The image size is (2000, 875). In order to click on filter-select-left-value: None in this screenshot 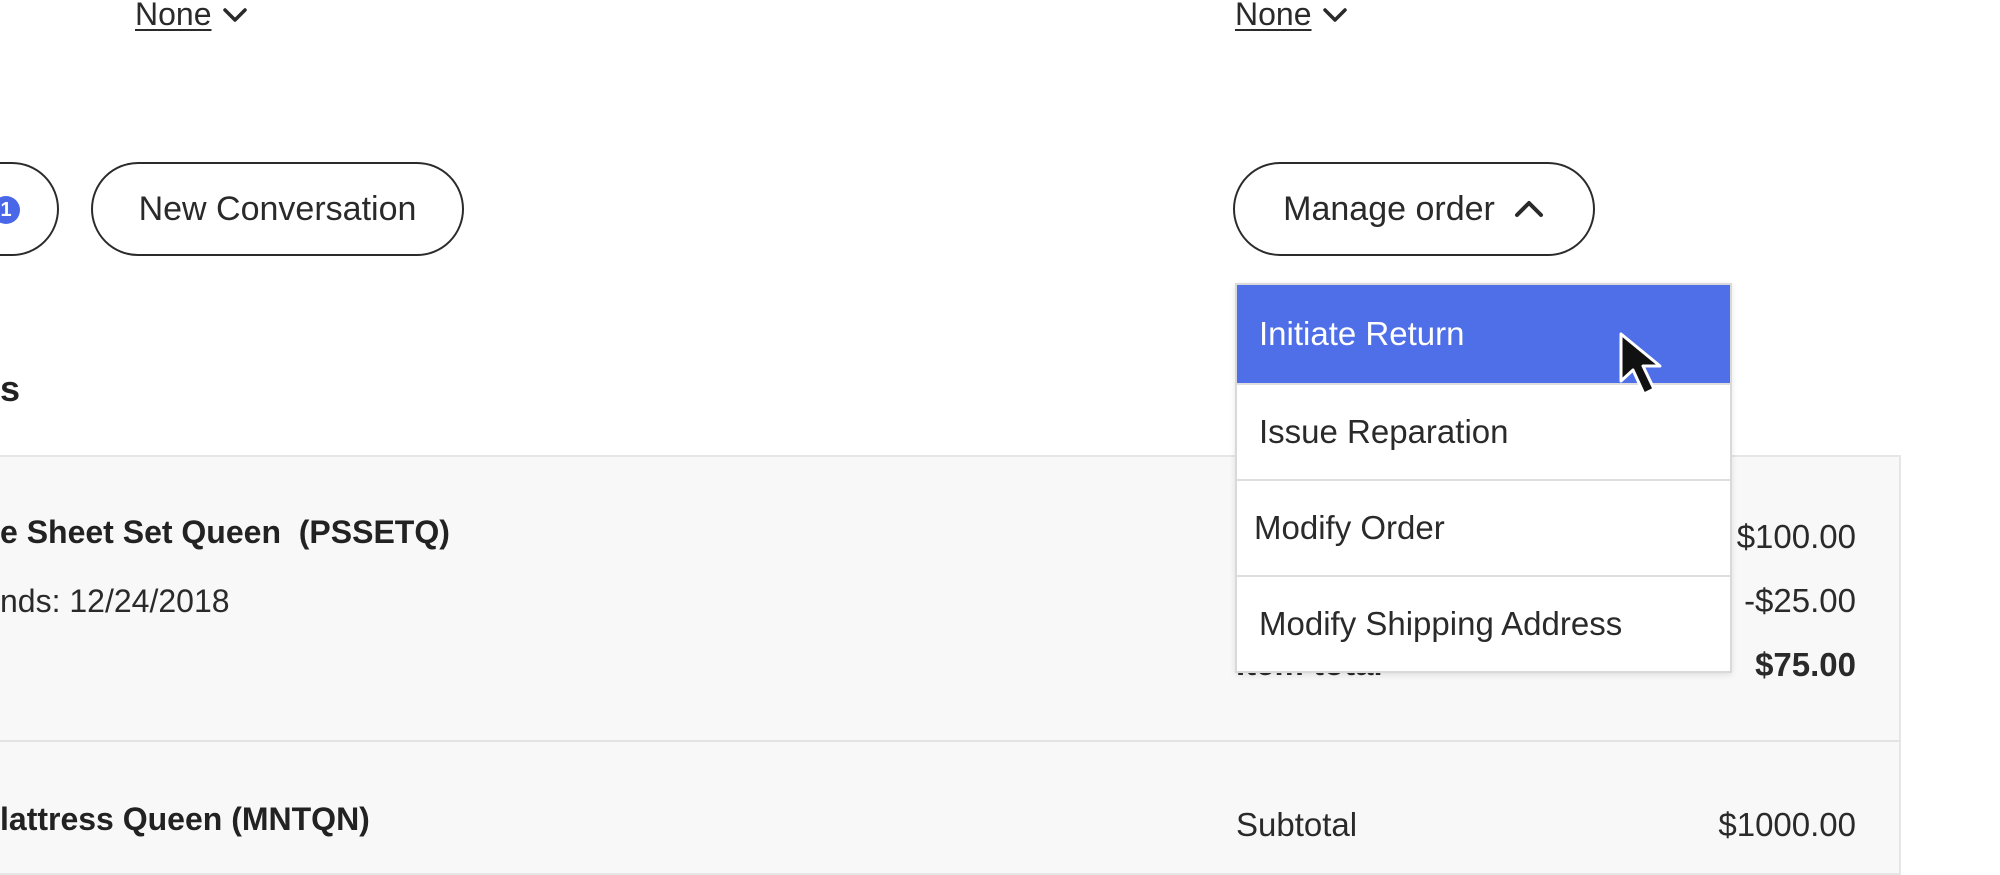, I will do `click(173, 16)`.